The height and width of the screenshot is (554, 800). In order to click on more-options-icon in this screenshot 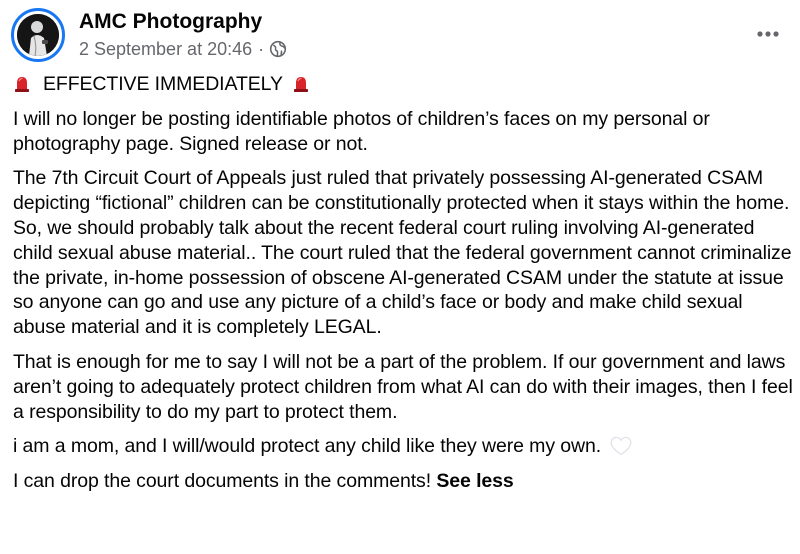, I will do `click(768, 34)`.